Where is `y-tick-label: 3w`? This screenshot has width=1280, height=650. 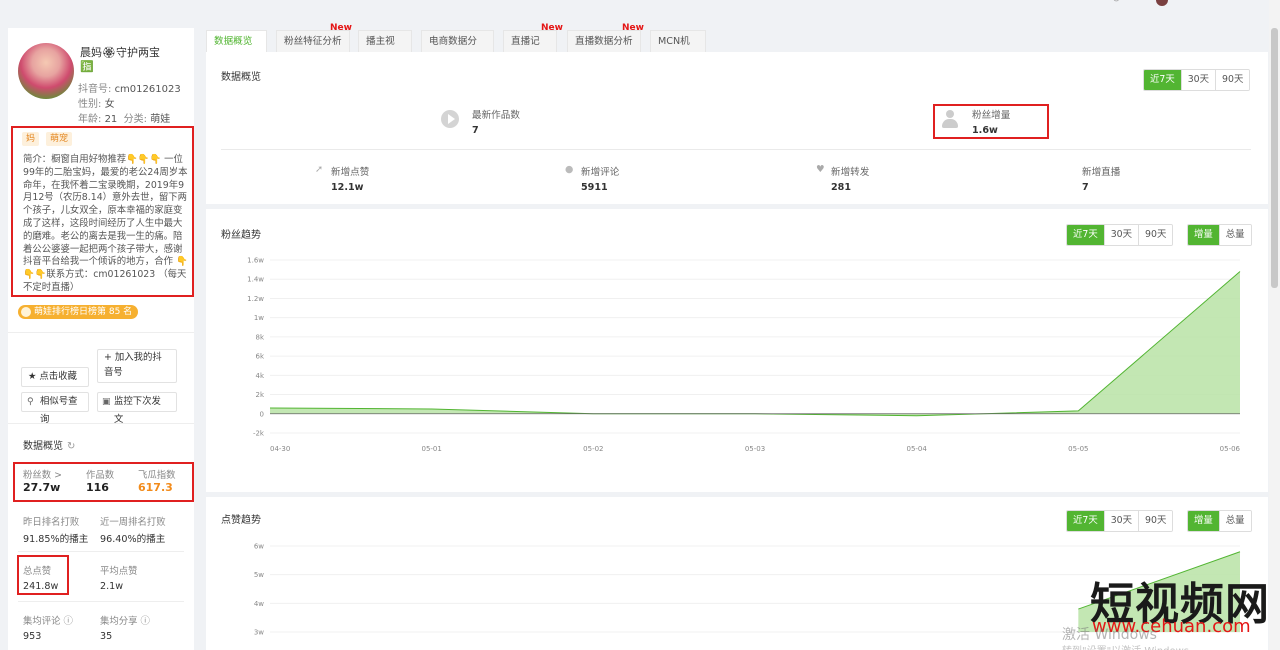 y-tick-label: 3w is located at coordinates (259, 633).